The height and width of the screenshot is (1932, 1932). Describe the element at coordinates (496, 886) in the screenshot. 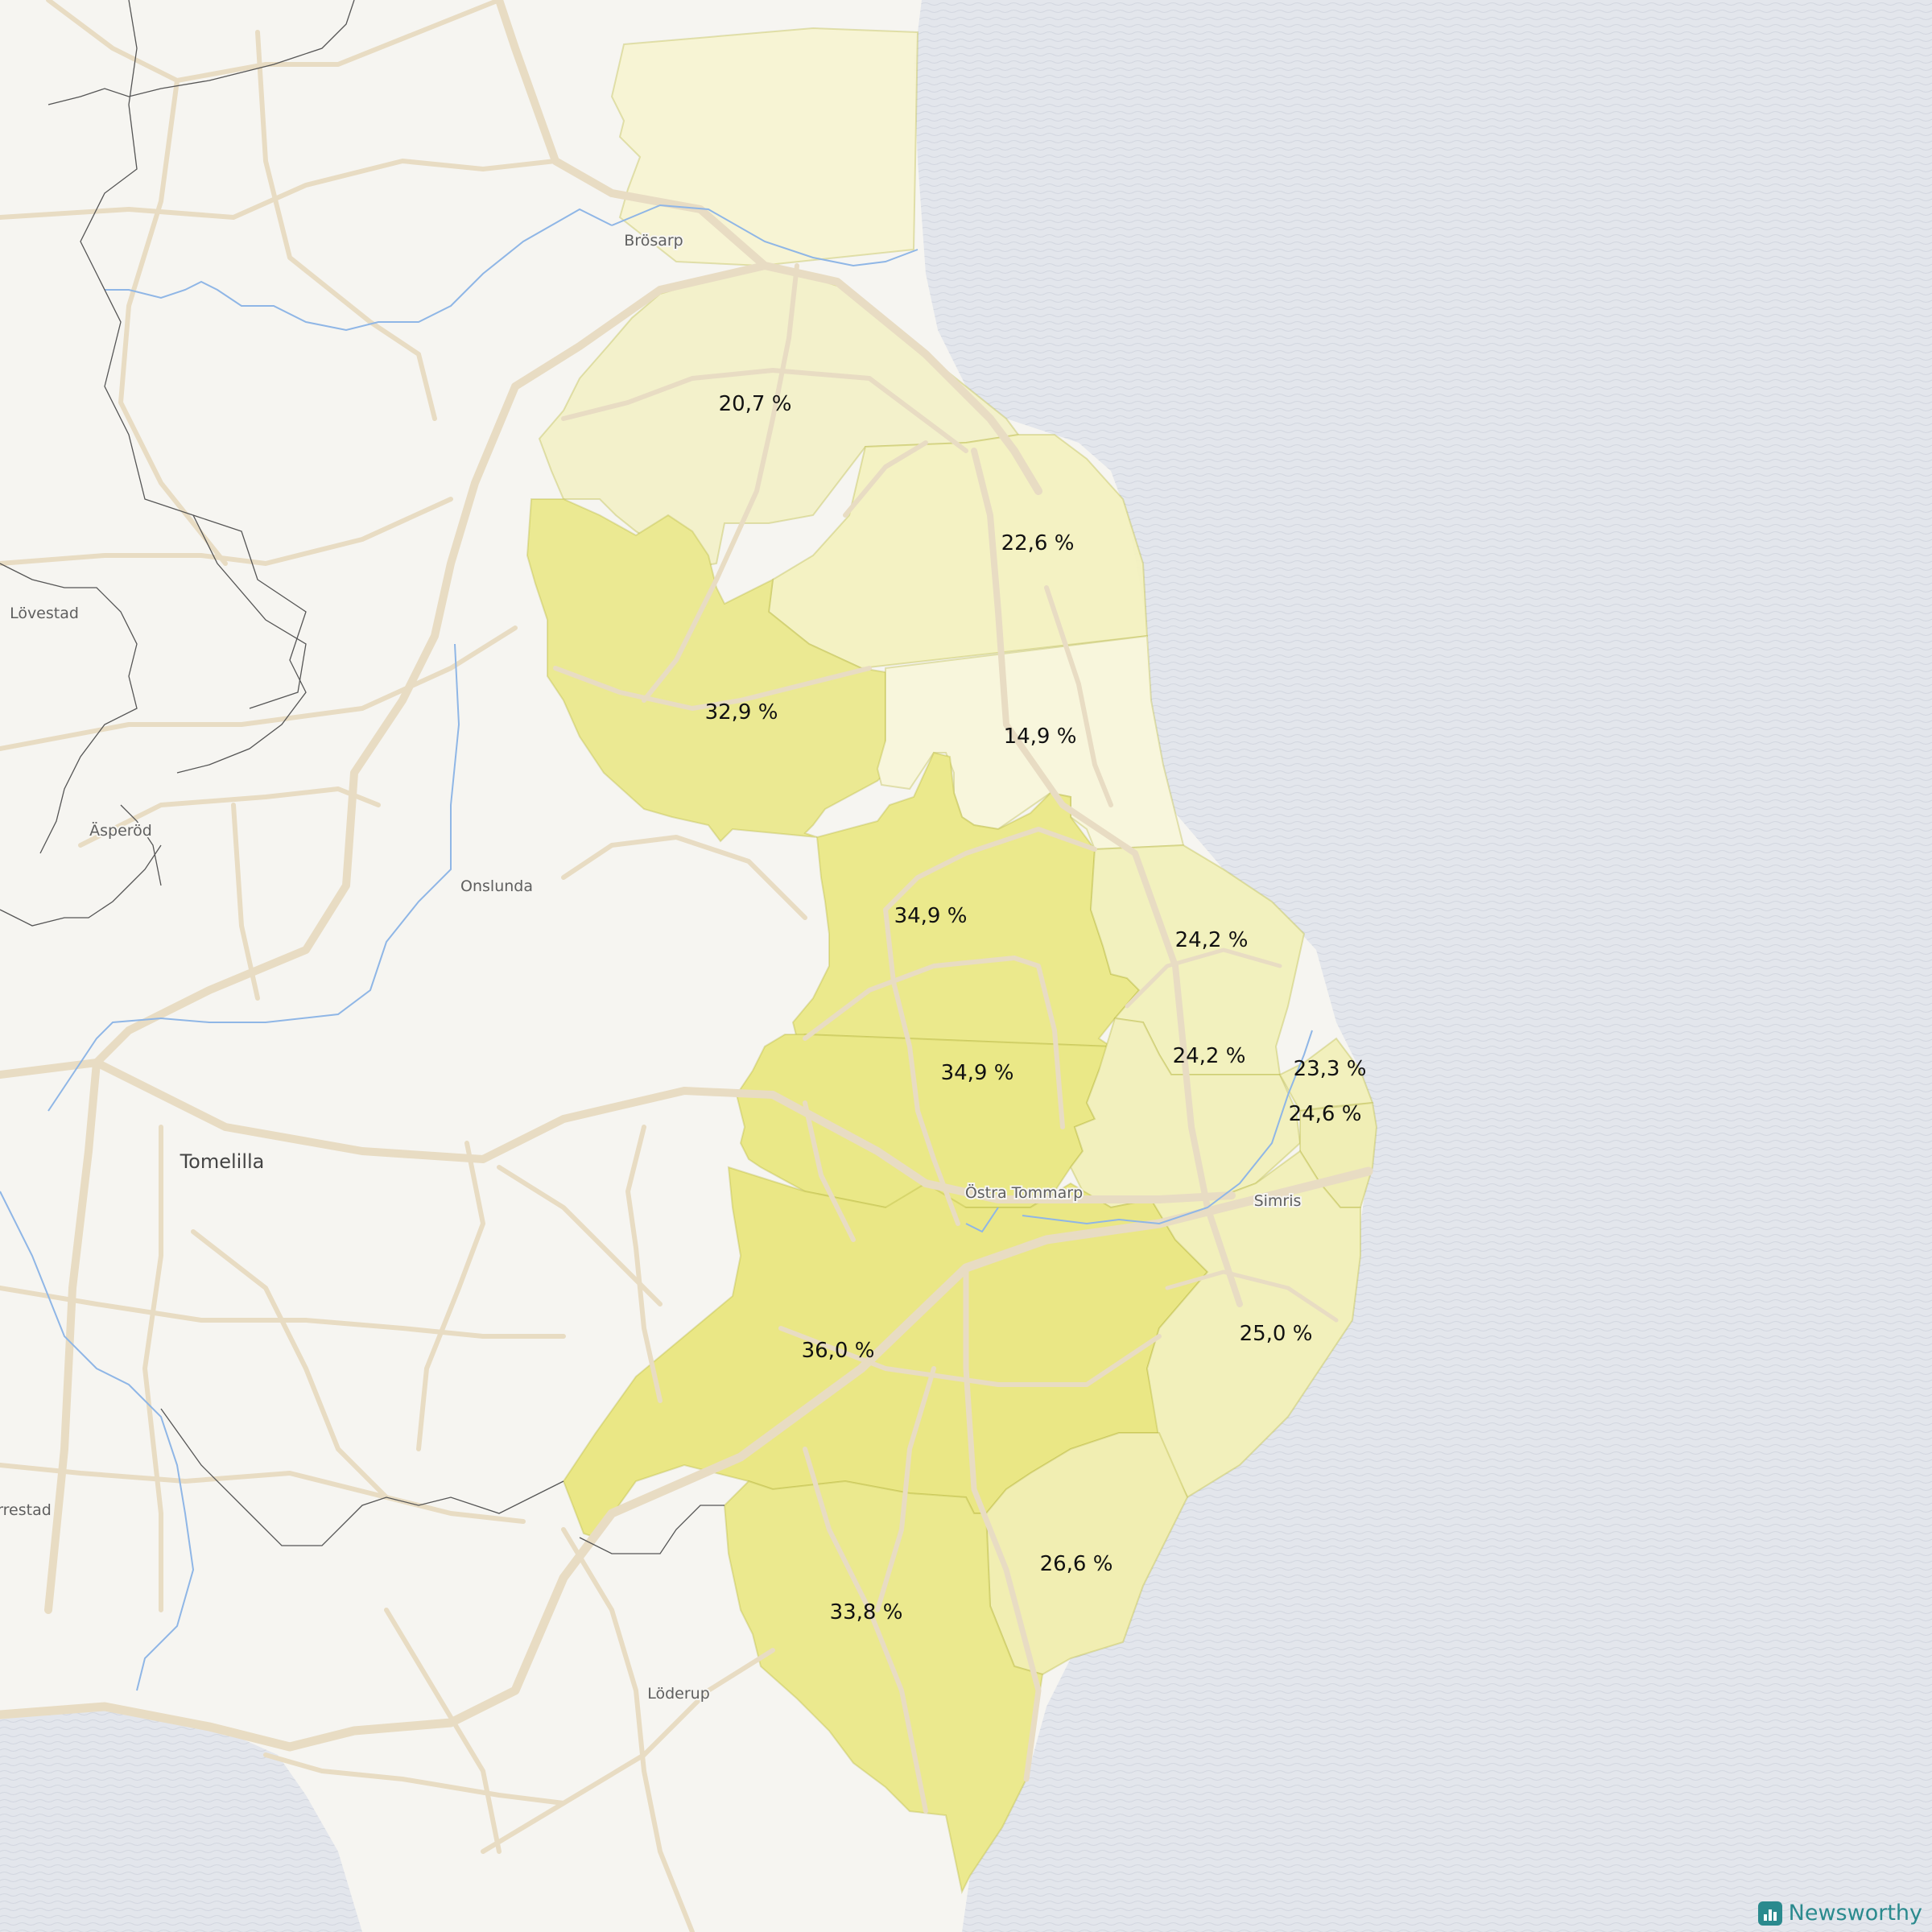

I see `place-label-onslunda: Onslunda` at that location.